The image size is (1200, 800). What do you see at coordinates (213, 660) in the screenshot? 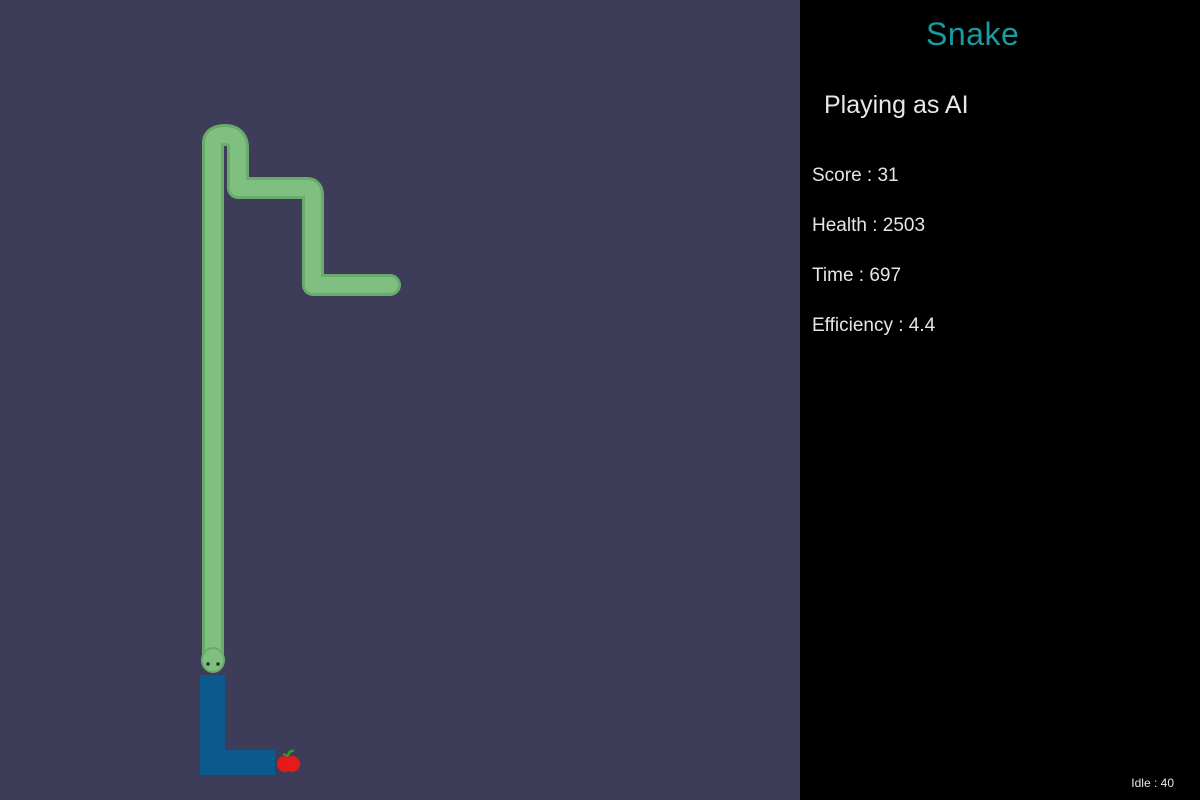
I see `snake-head` at bounding box center [213, 660].